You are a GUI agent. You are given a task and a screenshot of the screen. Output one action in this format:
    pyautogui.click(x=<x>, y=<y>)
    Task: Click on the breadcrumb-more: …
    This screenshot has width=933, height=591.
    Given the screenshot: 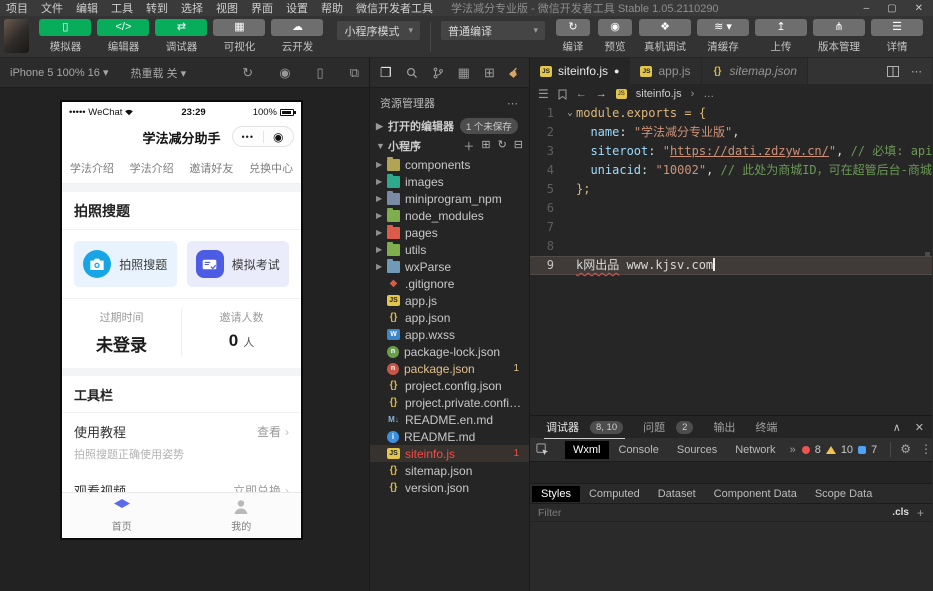 What is the action you would take?
    pyautogui.click(x=708, y=94)
    